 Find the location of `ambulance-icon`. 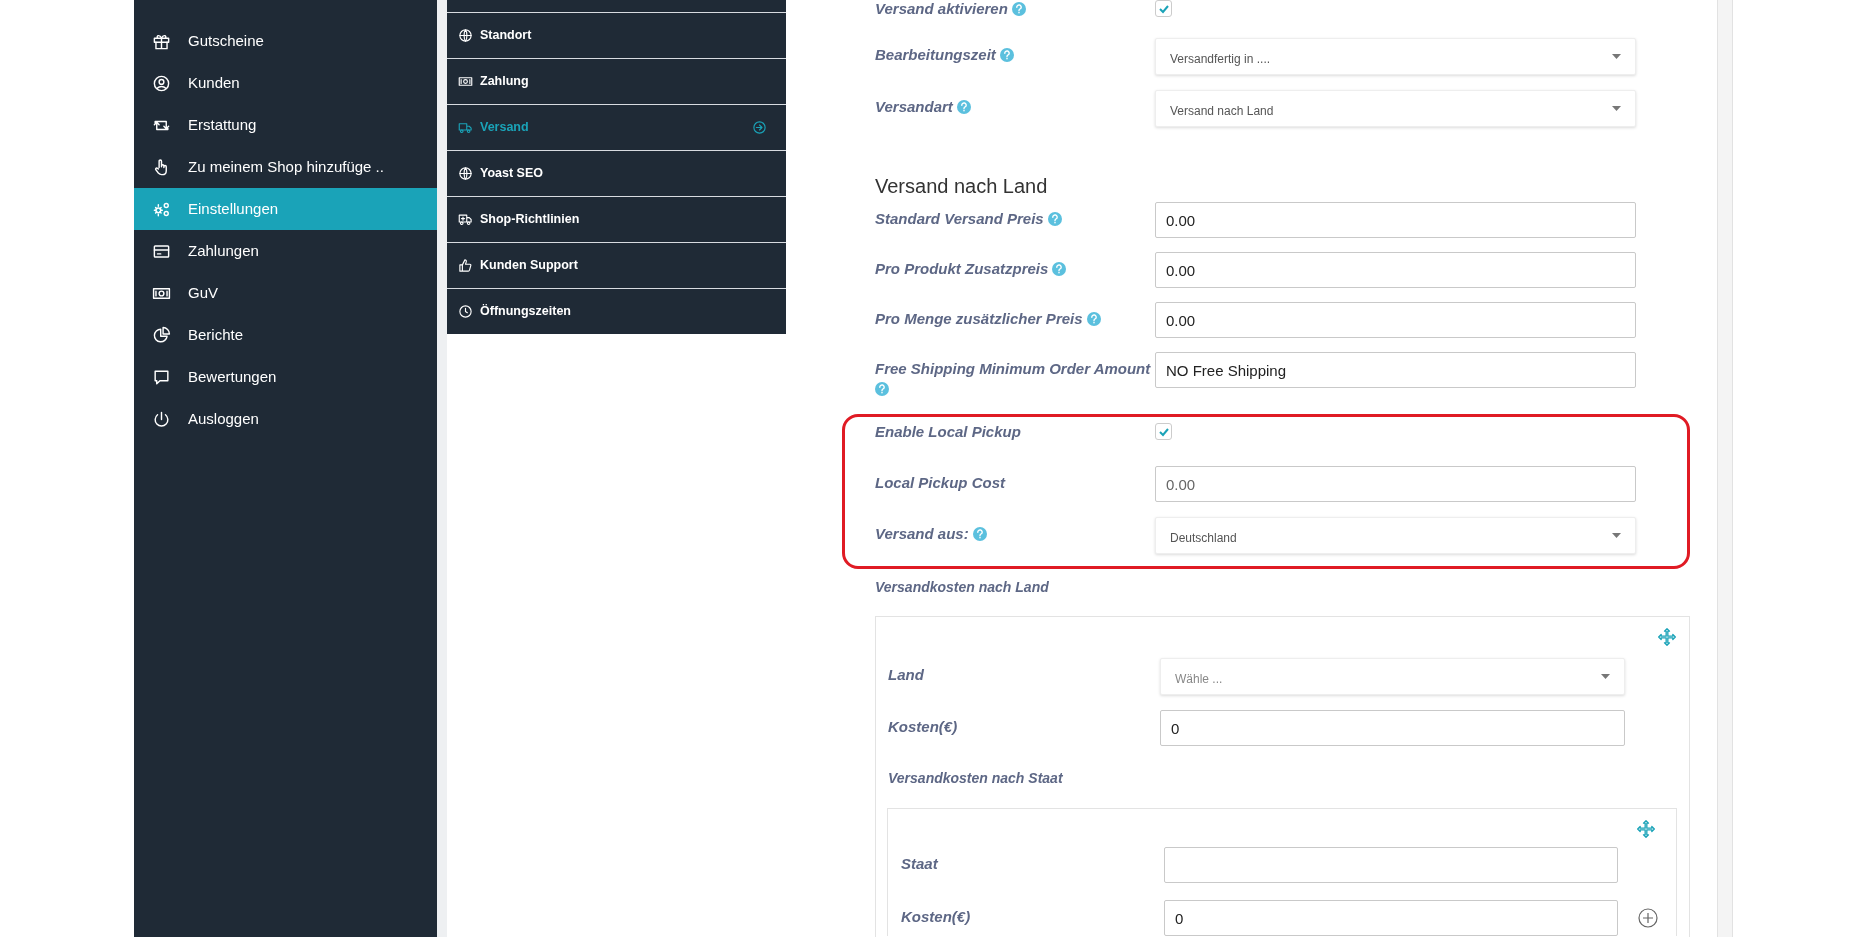

ambulance-icon is located at coordinates (465, 219).